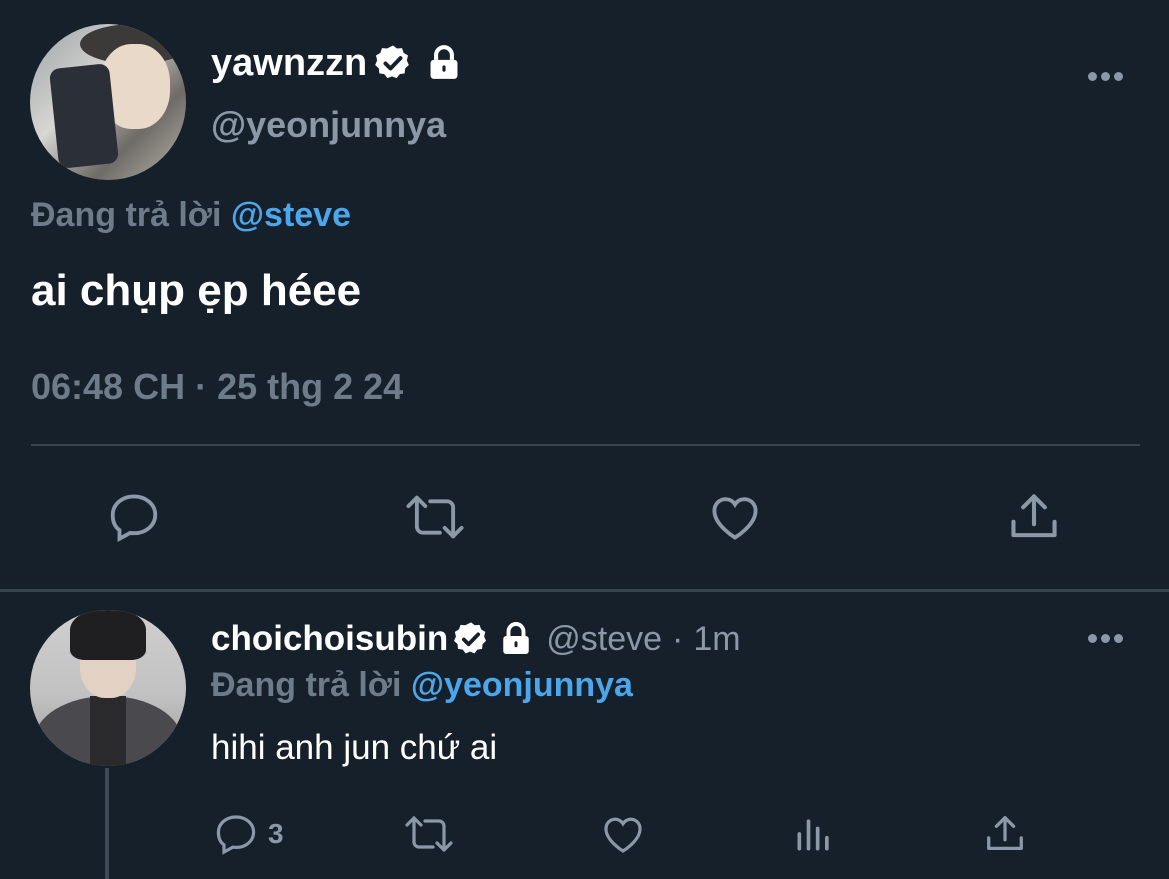 This screenshot has height=879, width=1169. I want to click on stats-icon, so click(813, 835).